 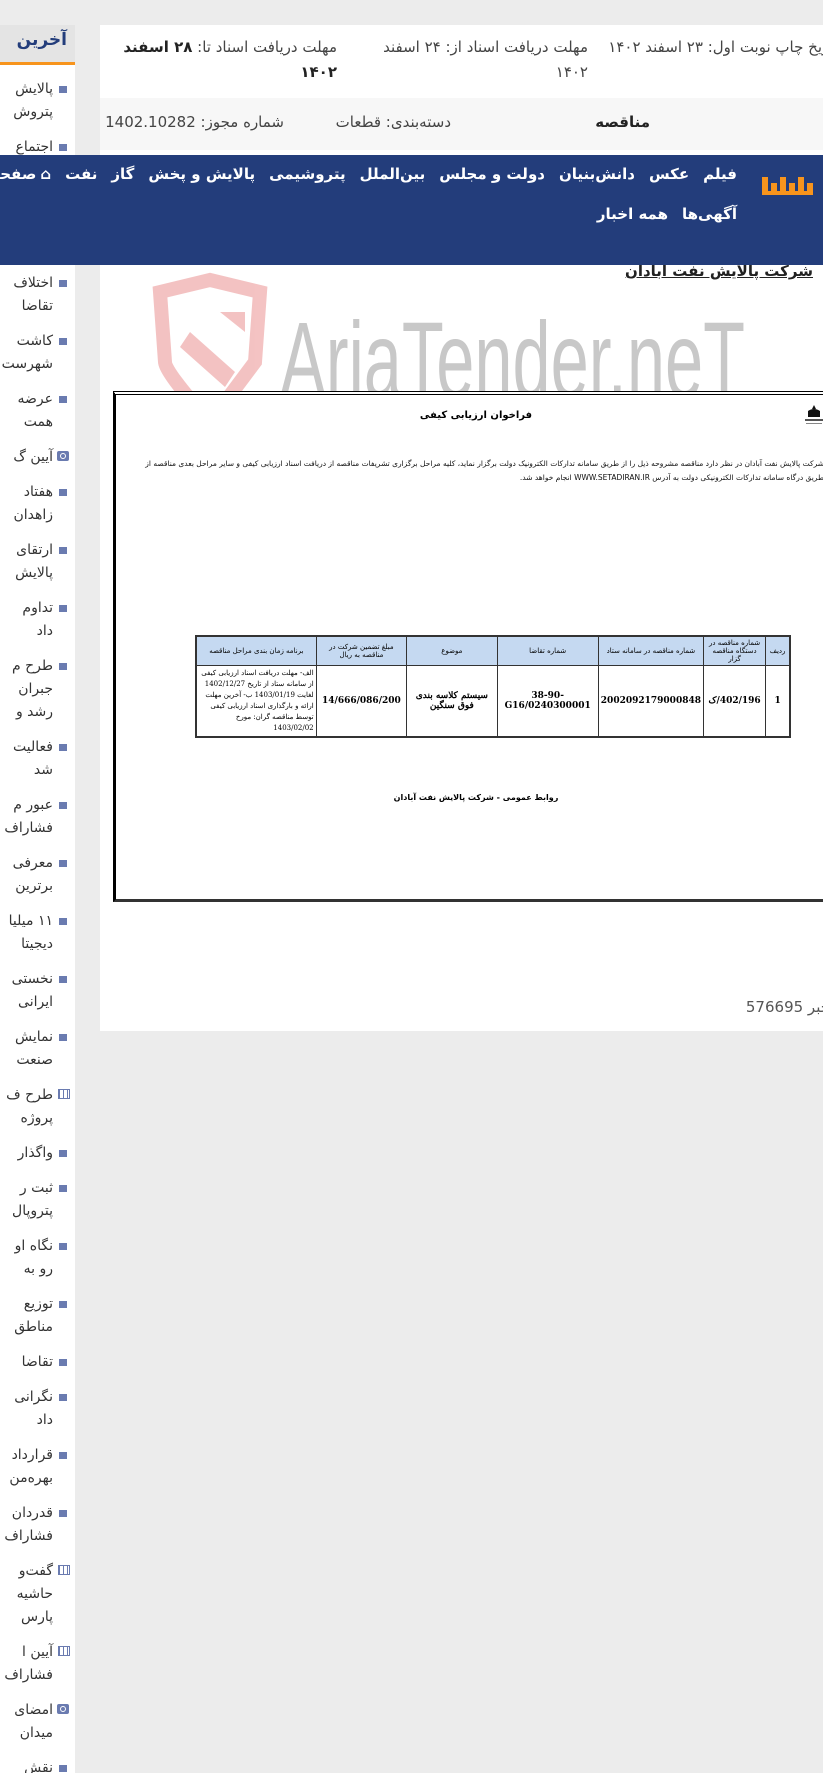 What do you see at coordinates (37, 1049) in the screenshot?
I see `sidebar-news-item: نمایش صنعت` at bounding box center [37, 1049].